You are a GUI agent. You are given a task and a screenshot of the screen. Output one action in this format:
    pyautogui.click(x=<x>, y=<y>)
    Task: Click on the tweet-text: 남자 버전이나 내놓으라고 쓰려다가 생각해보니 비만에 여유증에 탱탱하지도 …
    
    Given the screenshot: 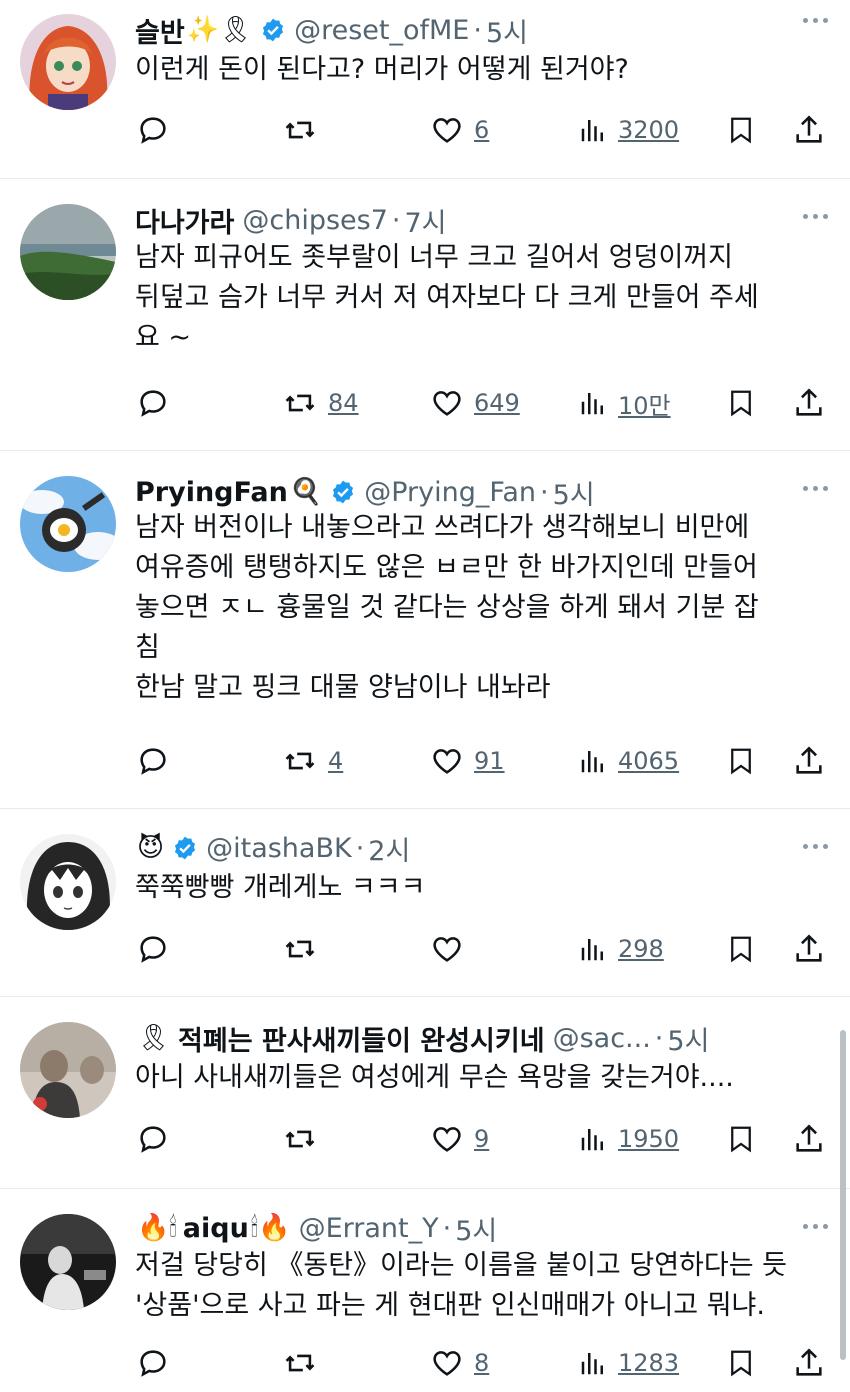 What is the action you would take?
    pyautogui.click(x=447, y=607)
    